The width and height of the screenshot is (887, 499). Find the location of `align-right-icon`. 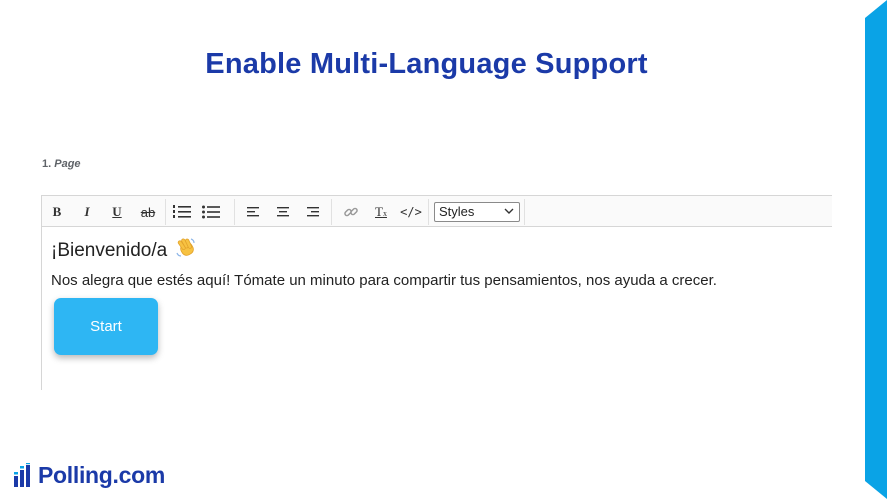

align-right-icon is located at coordinates (313, 212).